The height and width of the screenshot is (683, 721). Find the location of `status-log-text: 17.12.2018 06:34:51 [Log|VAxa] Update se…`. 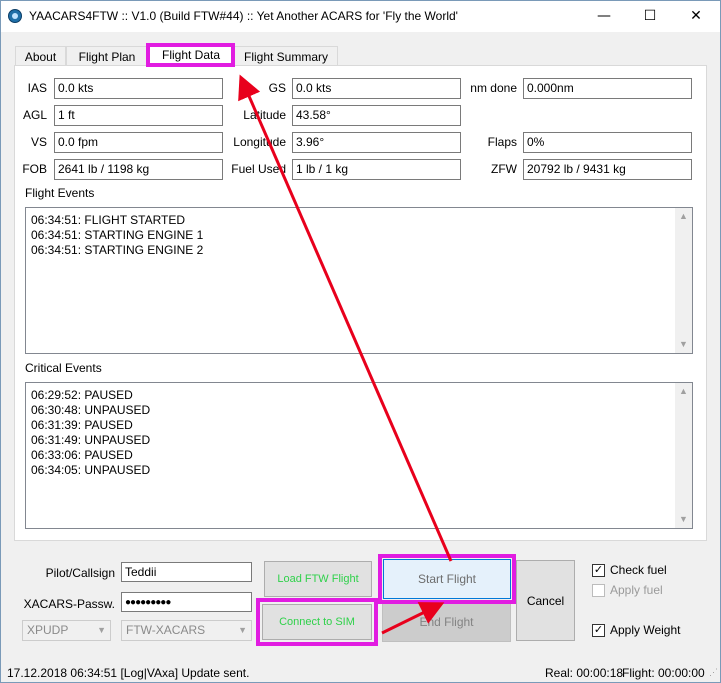

status-log-text: 17.12.2018 06:34:51 [Log|VAxa] Update se… is located at coordinates (128, 673).